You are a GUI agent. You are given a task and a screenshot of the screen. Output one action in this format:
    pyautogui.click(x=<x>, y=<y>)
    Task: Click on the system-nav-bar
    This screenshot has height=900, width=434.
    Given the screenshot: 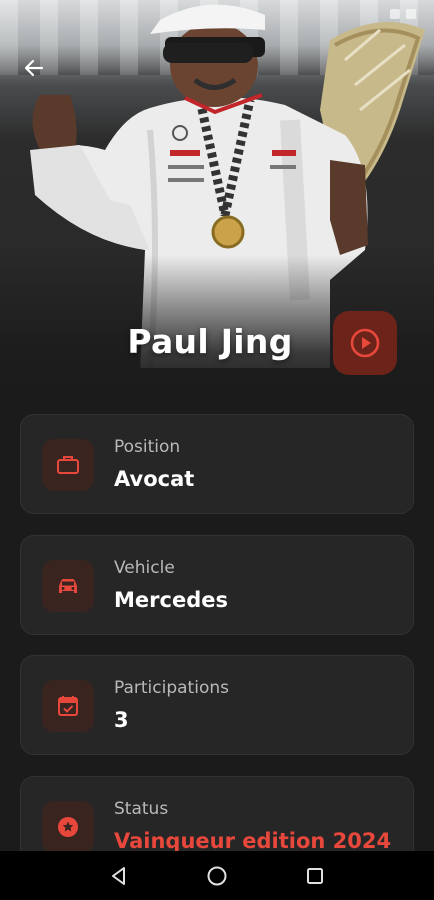 What is the action you would take?
    pyautogui.click(x=217, y=875)
    